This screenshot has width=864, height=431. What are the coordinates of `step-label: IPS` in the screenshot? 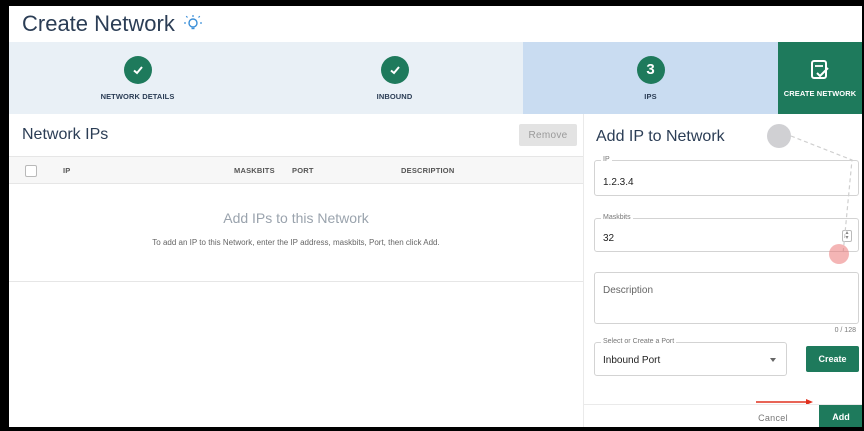 It's located at (650, 96).